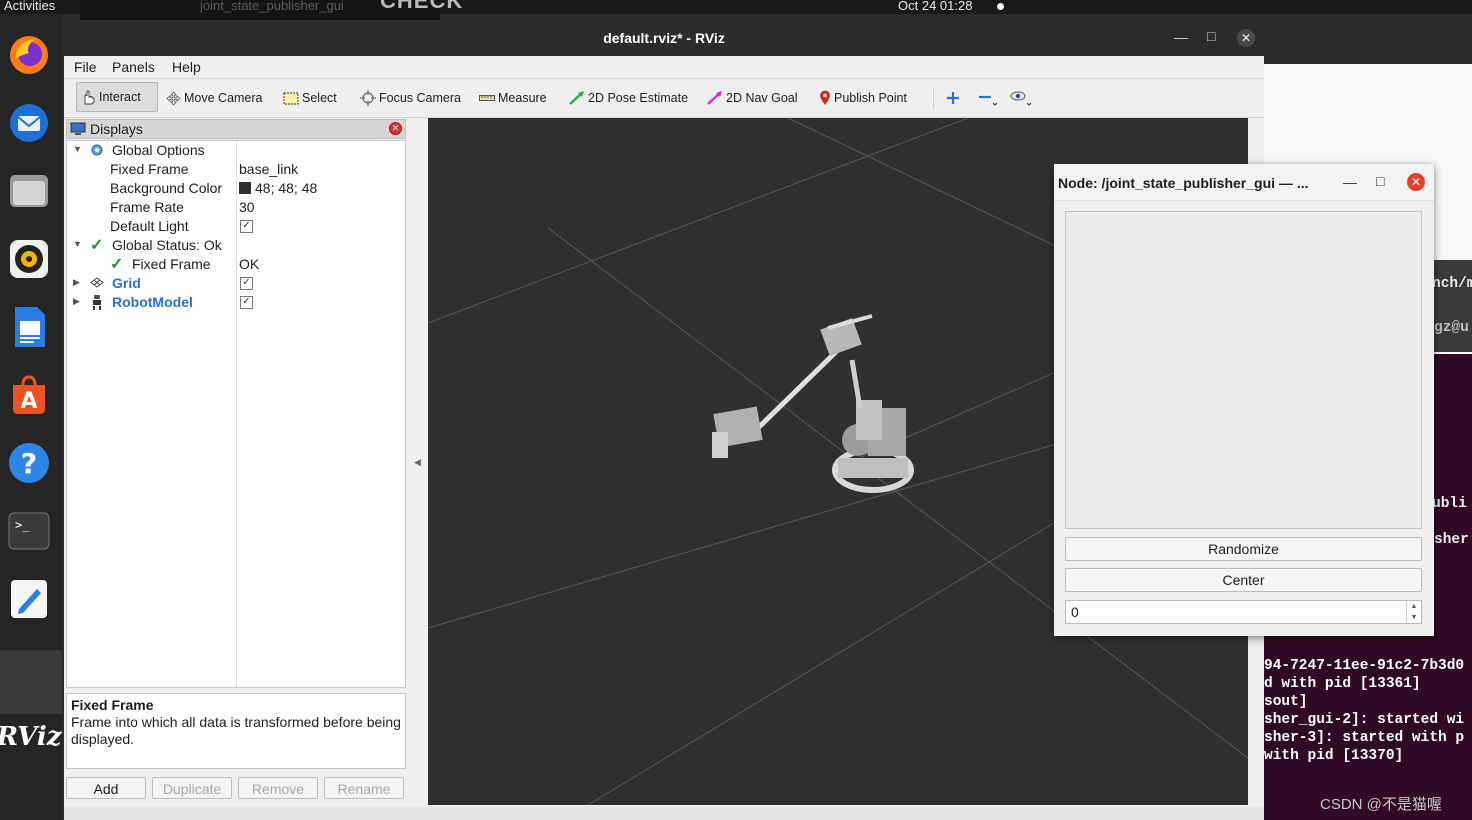 The height and width of the screenshot is (820, 1472). I want to click on status-value: OK, so click(249, 264).